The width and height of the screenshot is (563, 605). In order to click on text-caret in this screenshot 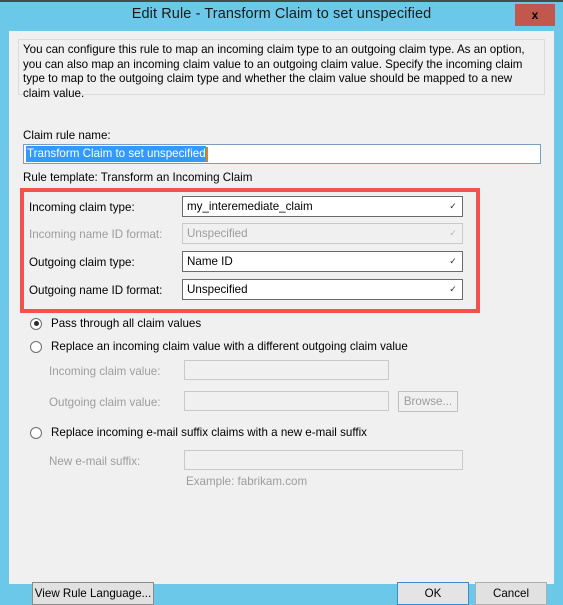, I will do `click(206, 154)`.